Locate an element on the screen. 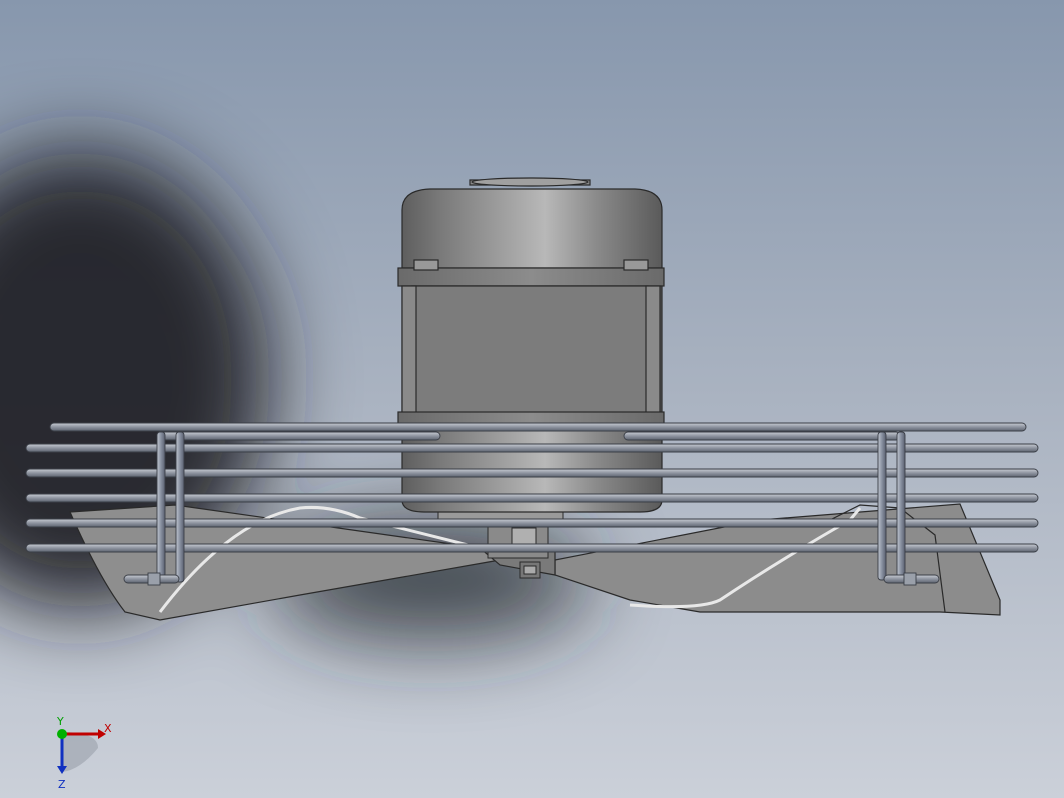 Image resolution: width=1064 pixels, height=798 pixels. y-axis-label: Y is located at coordinates (60, 721).